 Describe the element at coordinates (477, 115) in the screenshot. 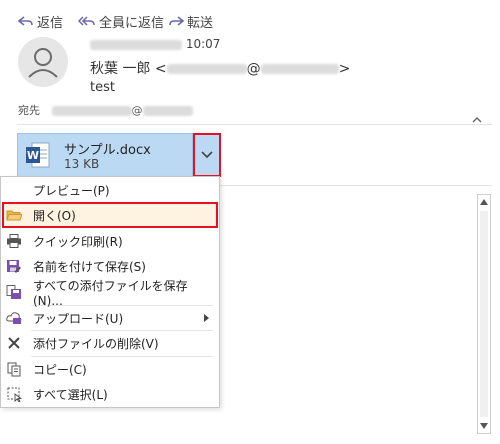

I see `collapse-header-button` at that location.